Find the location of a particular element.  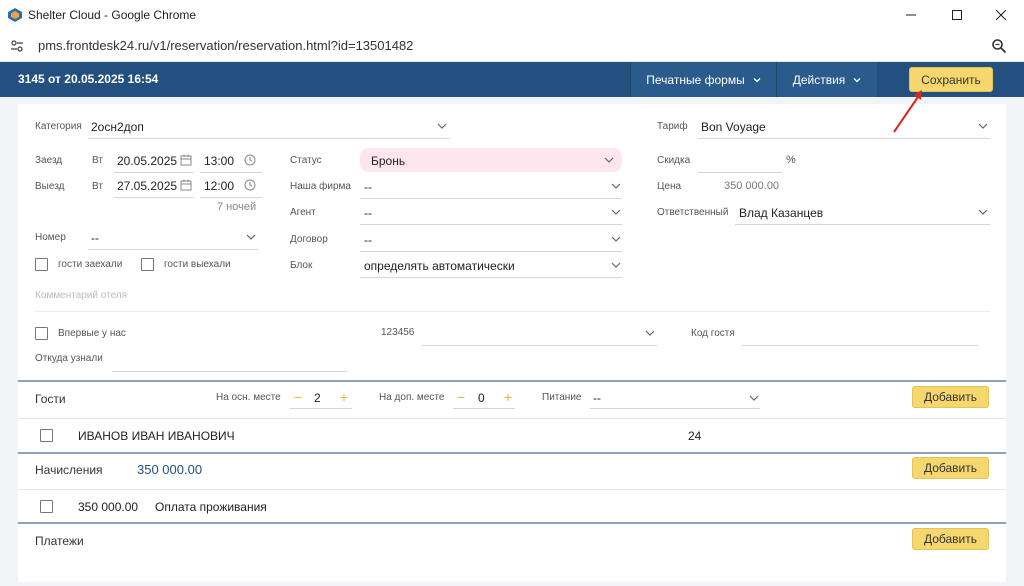

minimize-button is located at coordinates (911, 15).